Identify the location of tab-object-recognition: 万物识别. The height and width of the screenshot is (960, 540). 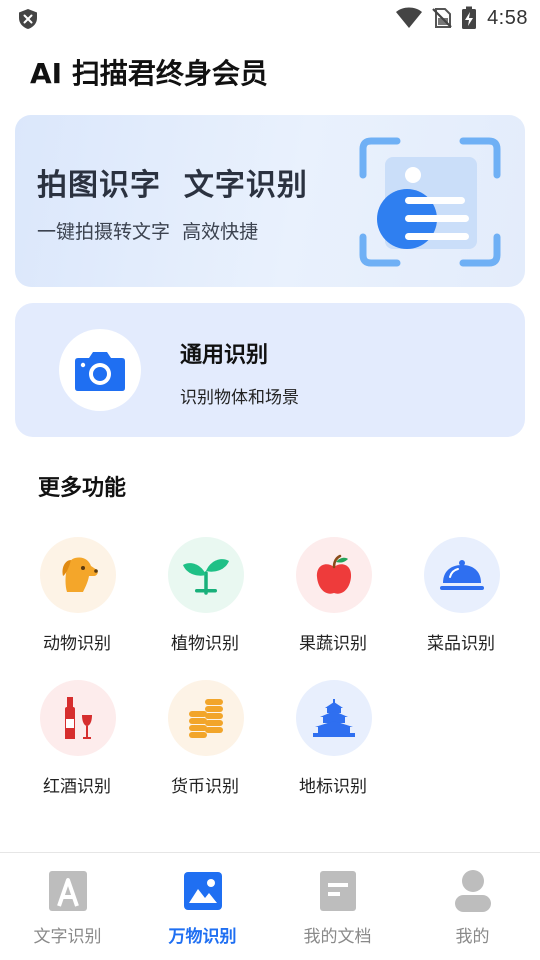
(202, 906).